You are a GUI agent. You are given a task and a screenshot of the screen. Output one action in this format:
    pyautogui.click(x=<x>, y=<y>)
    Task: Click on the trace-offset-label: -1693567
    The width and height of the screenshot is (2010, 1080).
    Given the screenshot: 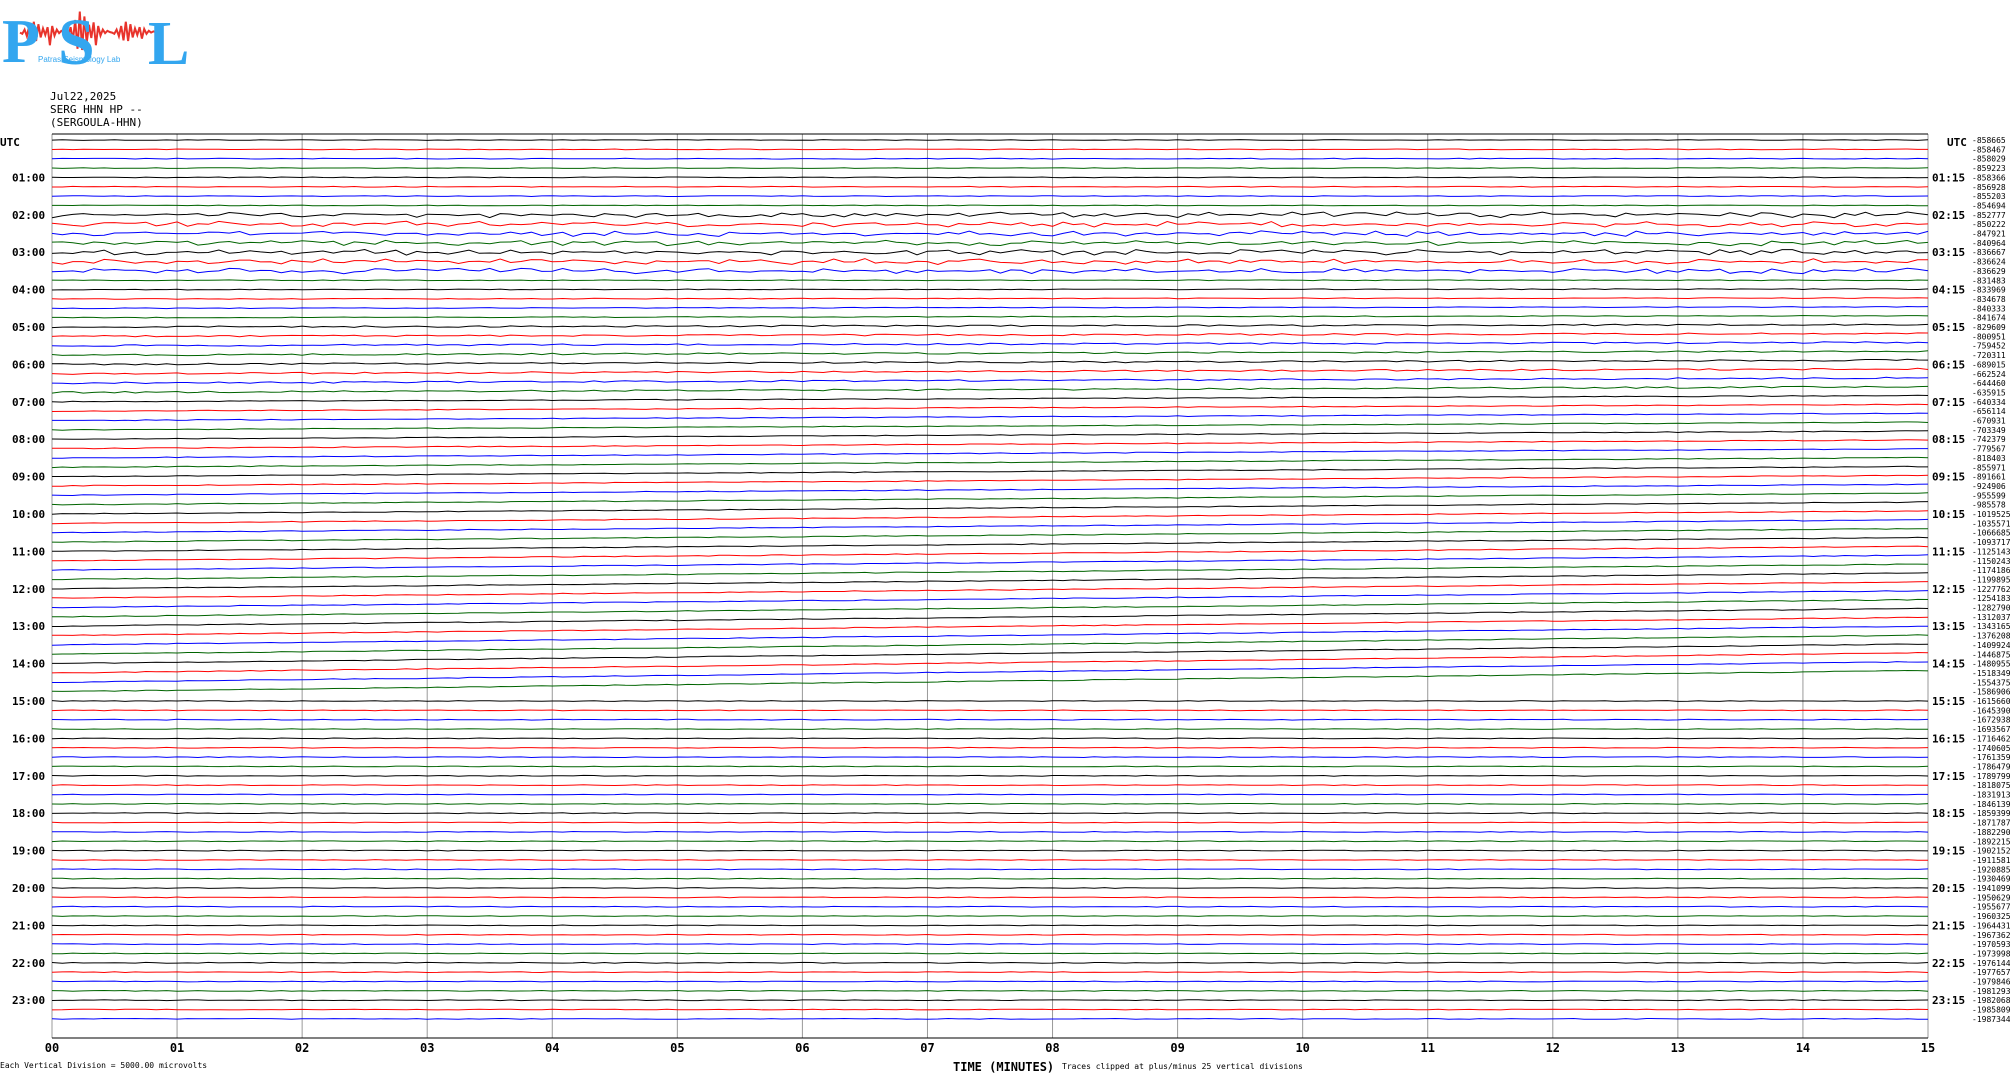 What is the action you would take?
    pyautogui.click(x=1991, y=729)
    